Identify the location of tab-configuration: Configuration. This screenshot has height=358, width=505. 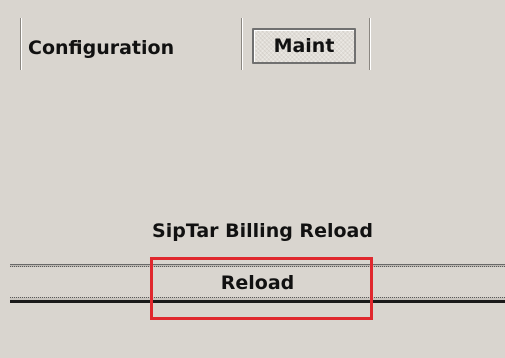
(101, 48).